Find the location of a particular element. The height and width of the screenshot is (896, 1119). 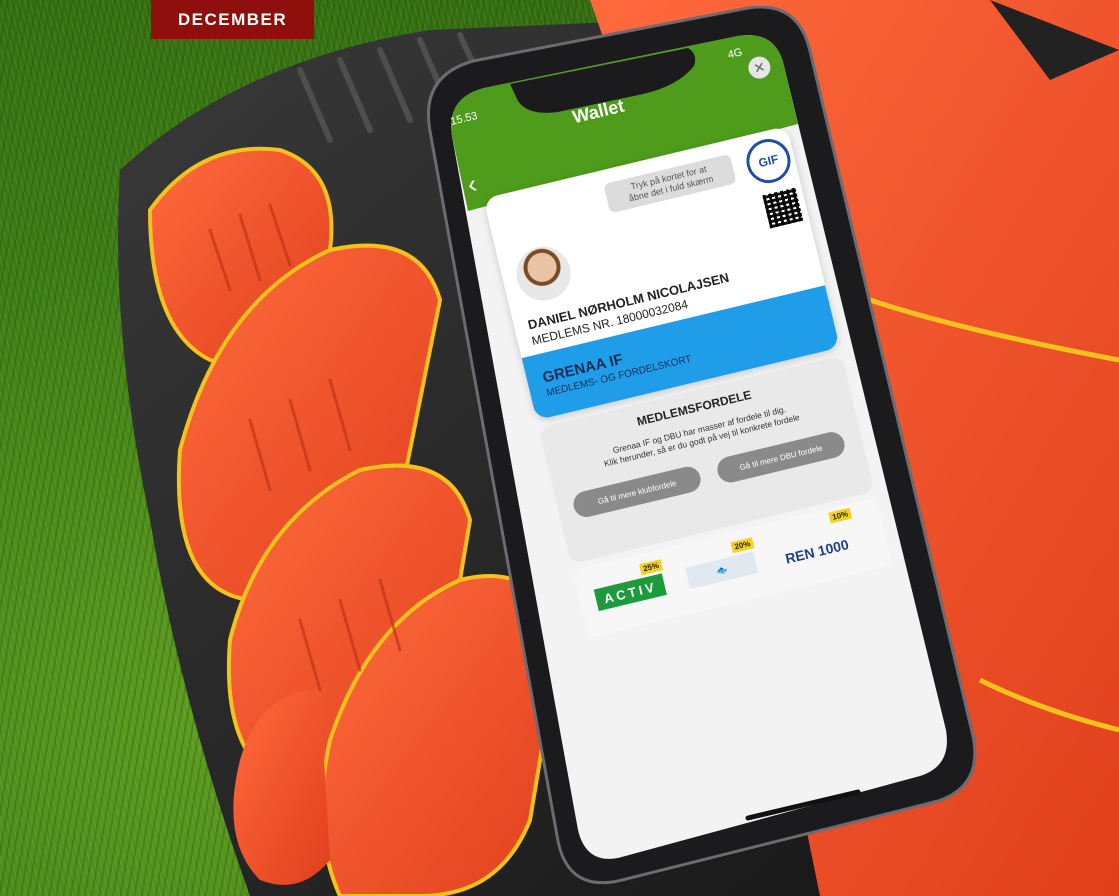

fish-icon: 🐟 is located at coordinates (721, 569).